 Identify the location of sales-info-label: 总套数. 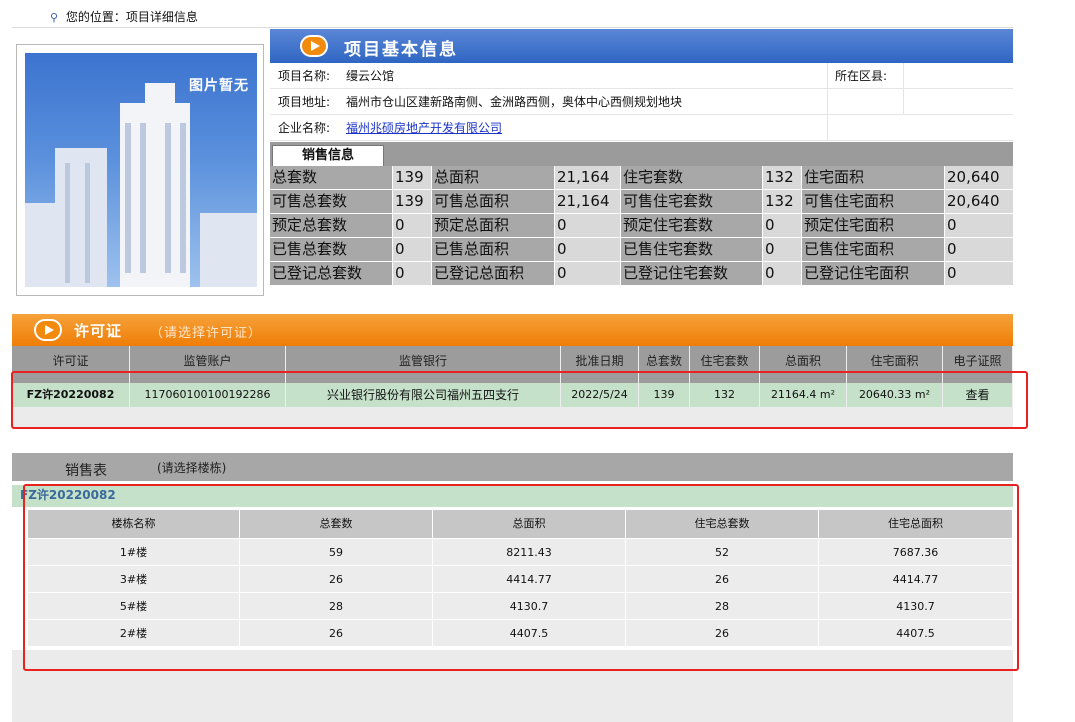
(331, 177).